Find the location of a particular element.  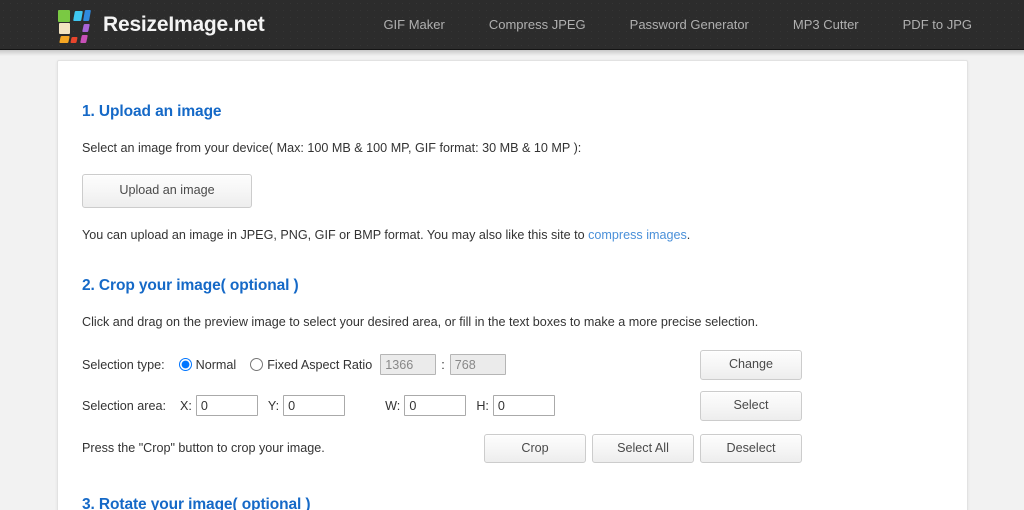

select-button: Select is located at coordinates (751, 405).